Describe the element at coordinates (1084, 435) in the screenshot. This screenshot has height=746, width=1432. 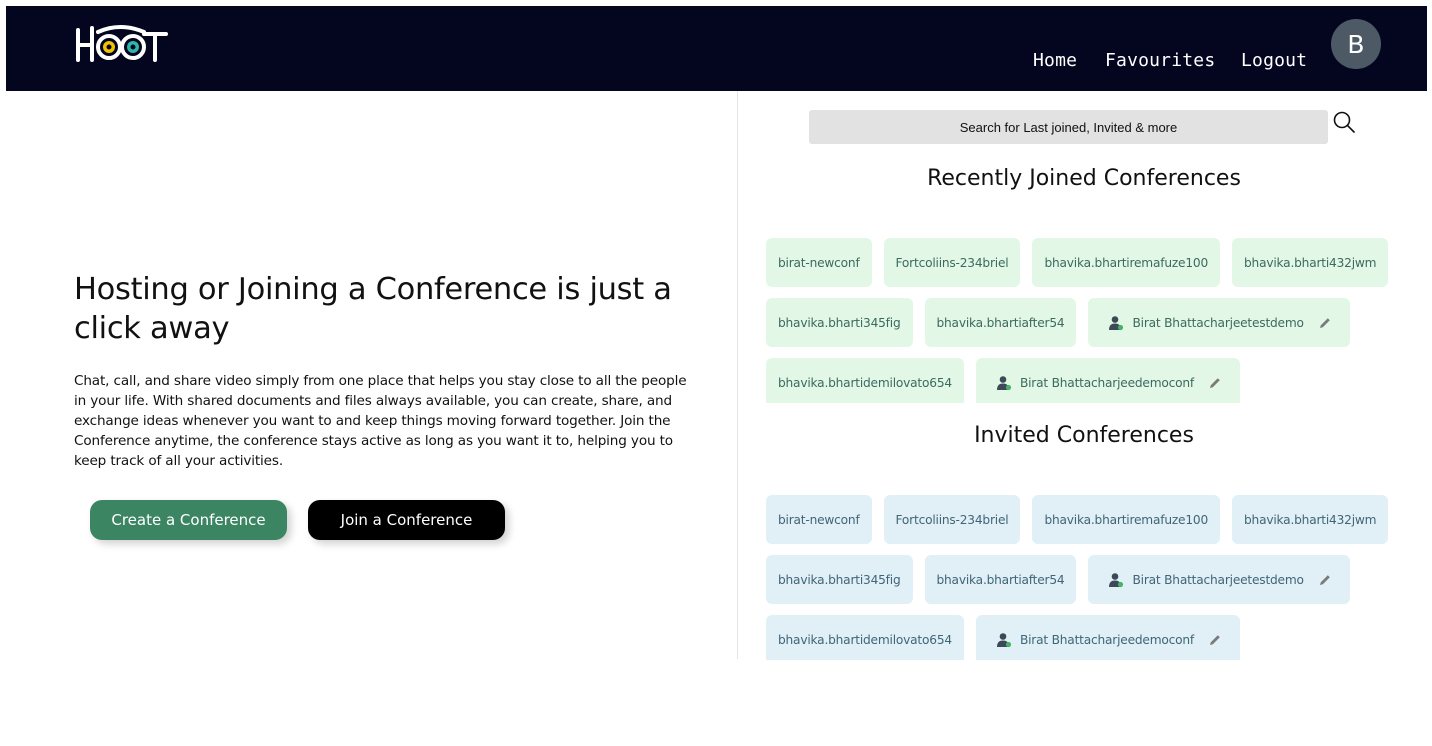
I see `invited-conferences-title: Invited Conferences` at that location.